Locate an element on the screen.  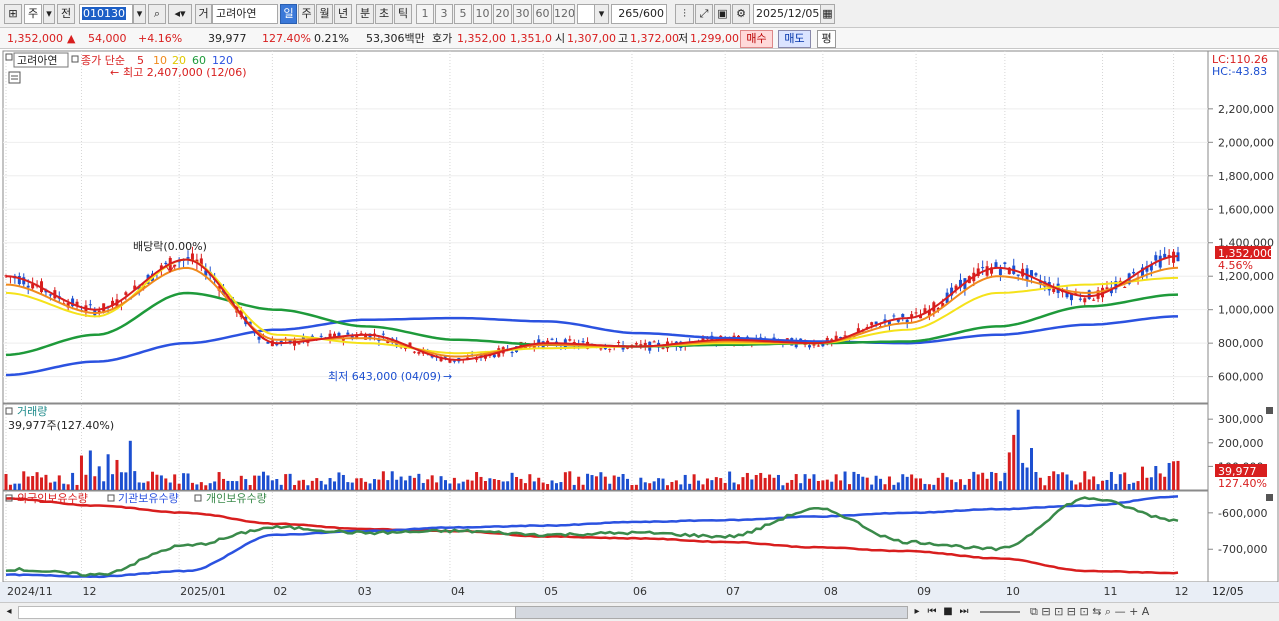
average-button: 평 is located at coordinates (826, 39).